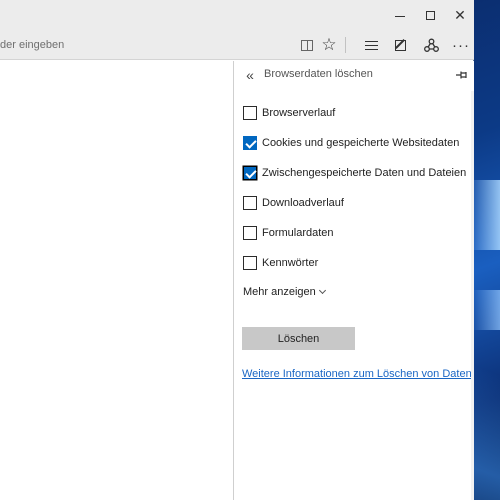 The width and height of the screenshot is (500, 500). I want to click on show-more-toggle: Mehr anzeigen, so click(284, 292).